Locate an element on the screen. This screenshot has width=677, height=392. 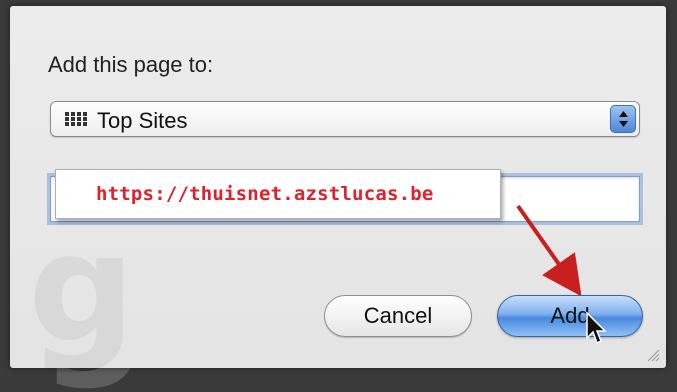
mouse-cursor-icon is located at coordinates (596, 328).